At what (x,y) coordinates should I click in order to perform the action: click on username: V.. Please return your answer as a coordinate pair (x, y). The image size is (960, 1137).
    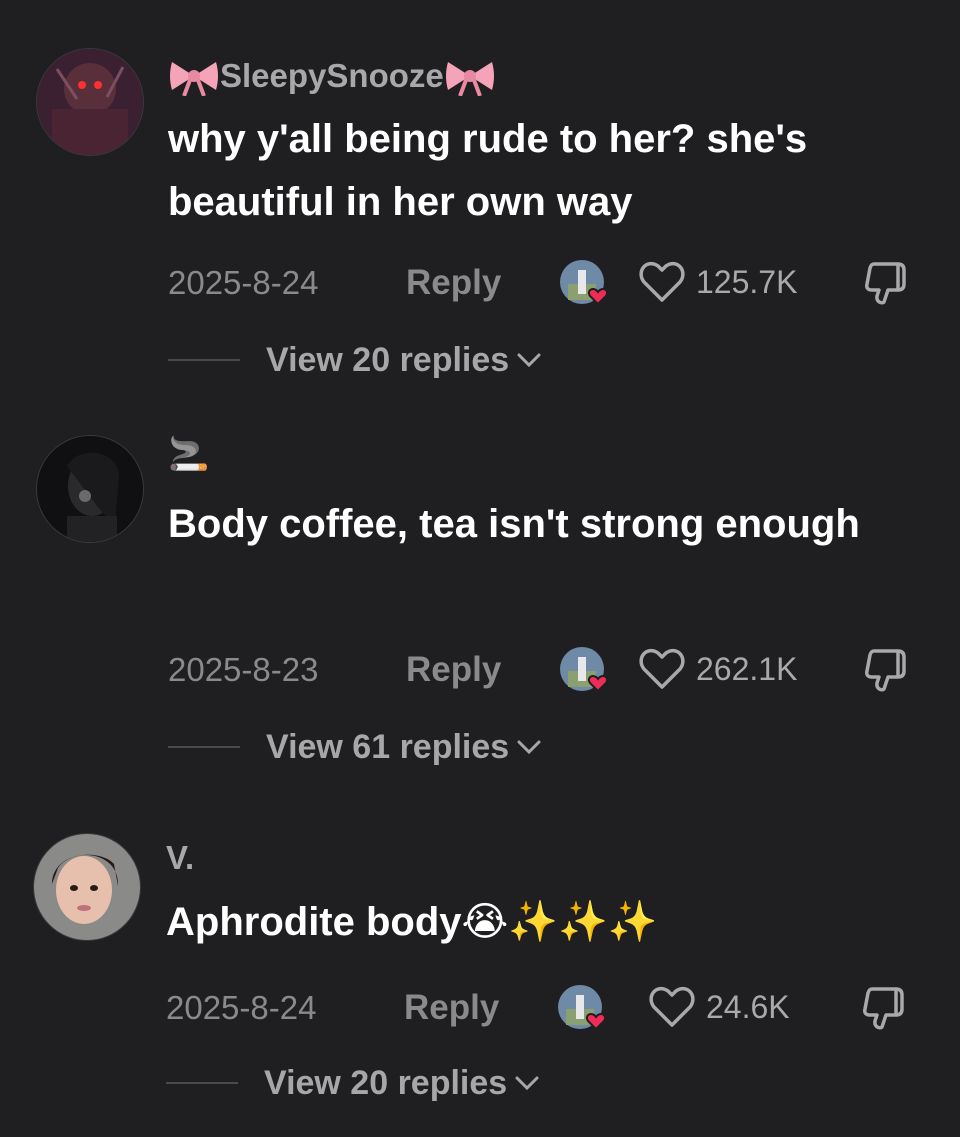
    Looking at the image, I should click on (180, 858).